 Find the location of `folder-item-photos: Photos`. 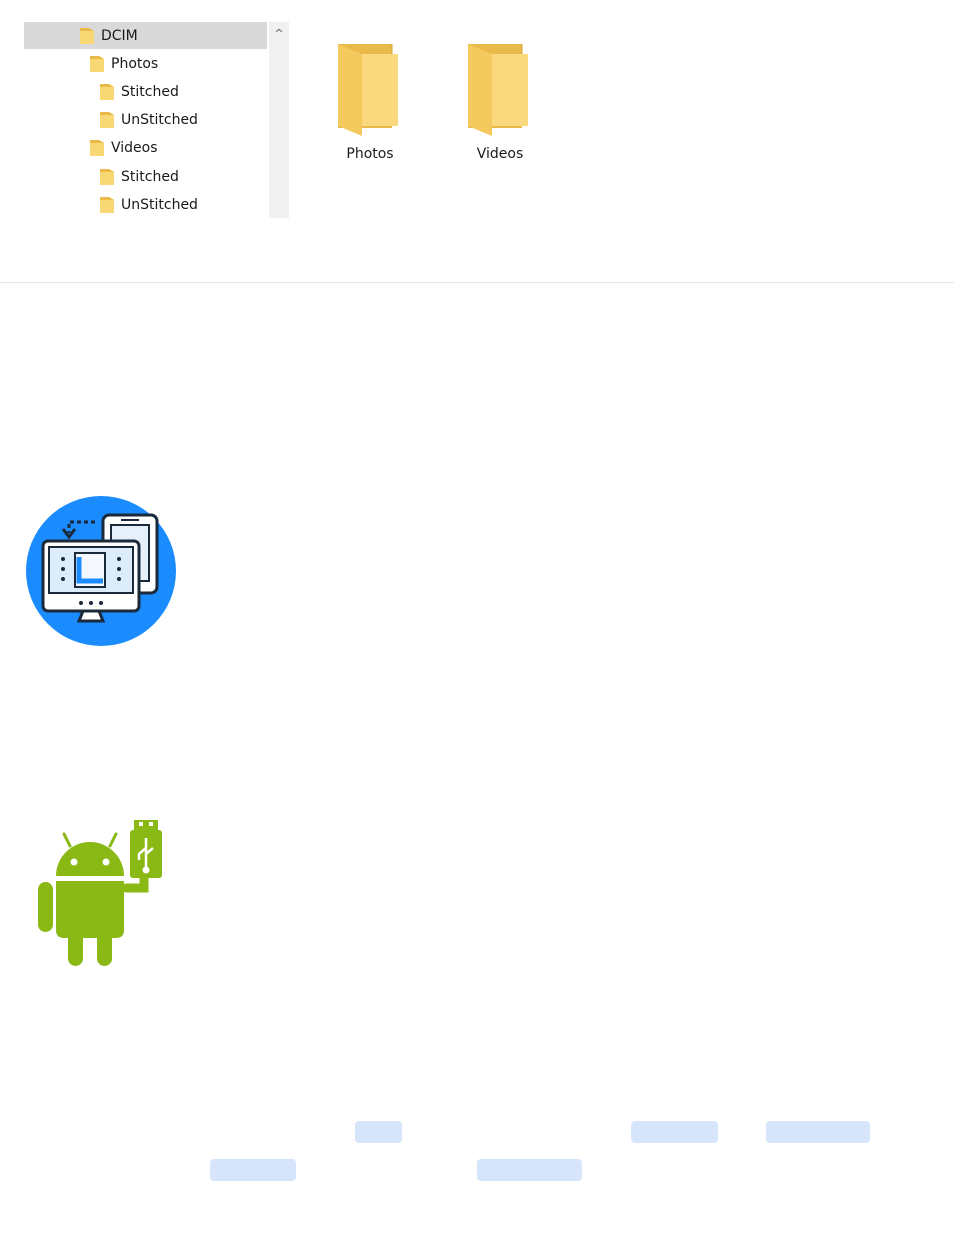

folder-item-photos: Photos is located at coordinates (370, 101).